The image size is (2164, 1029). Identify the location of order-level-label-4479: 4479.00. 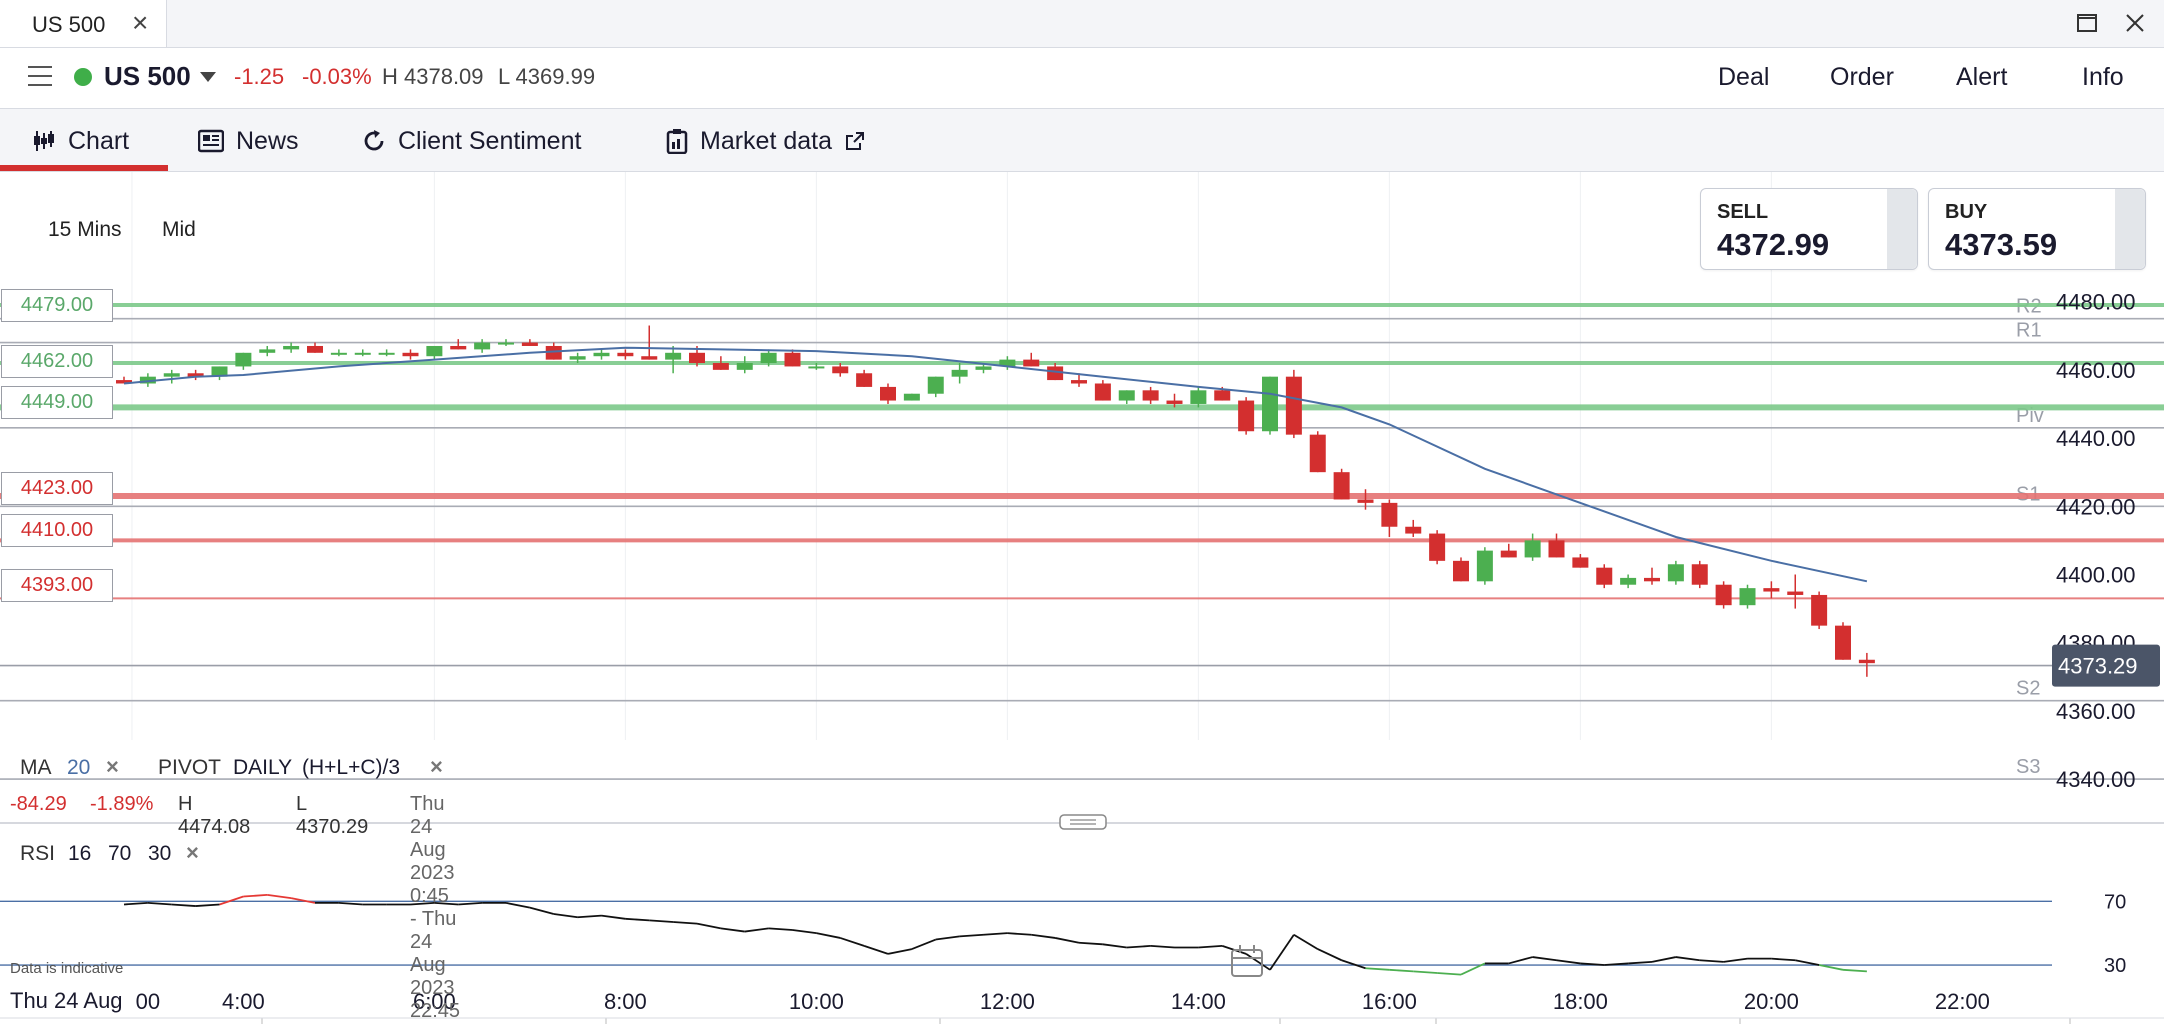
(57, 305).